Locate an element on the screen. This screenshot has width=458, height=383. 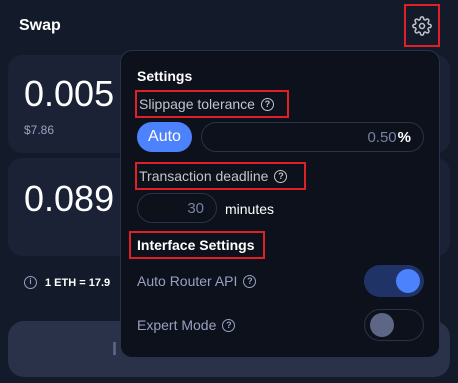
slippage-label-row: Slippage tolerance ? is located at coordinates (212, 104).